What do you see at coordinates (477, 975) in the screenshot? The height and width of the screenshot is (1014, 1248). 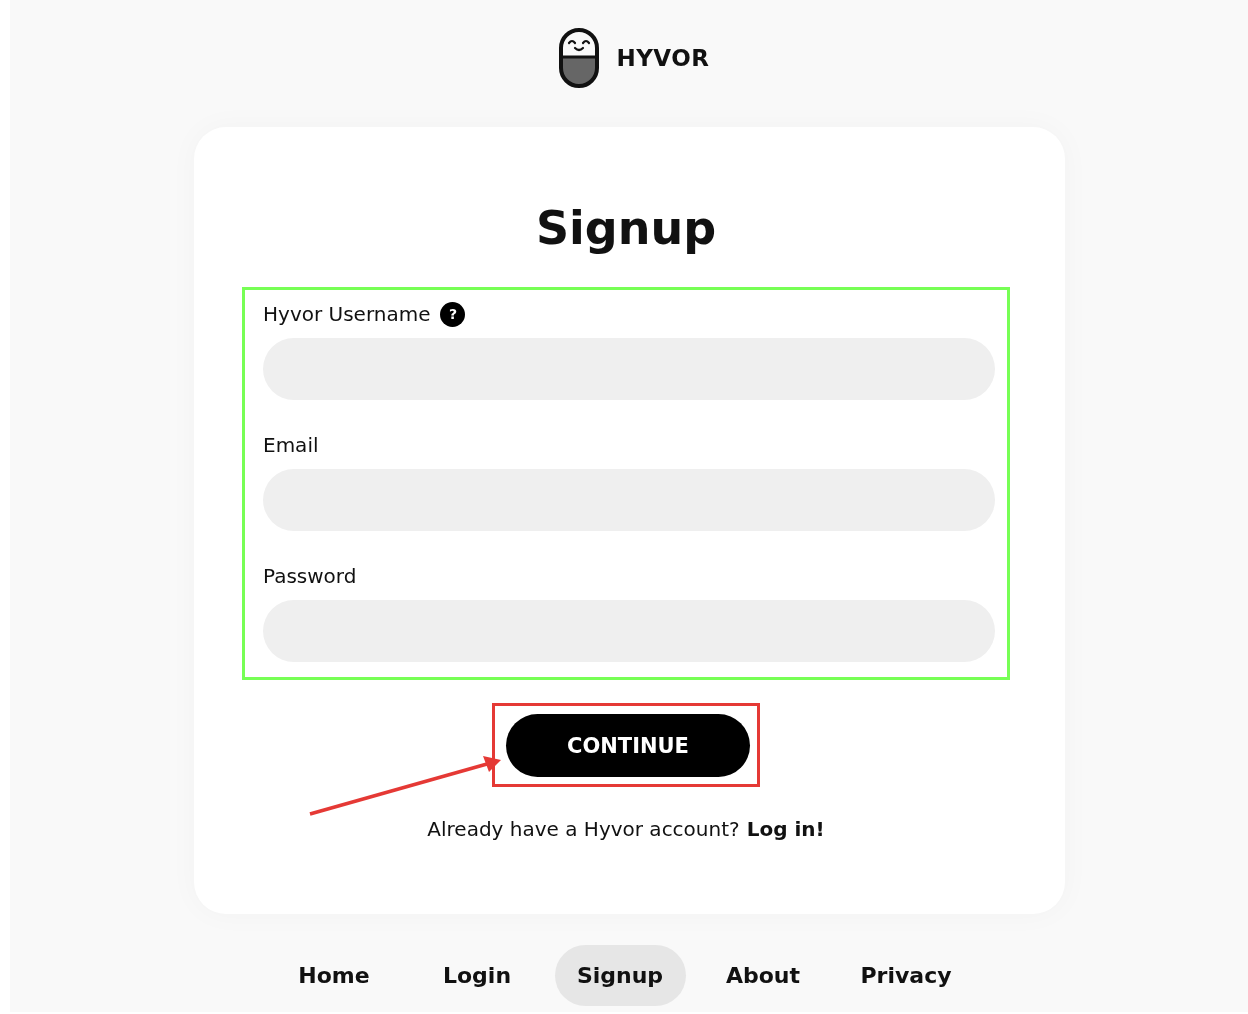 I see `nav-link: Login` at bounding box center [477, 975].